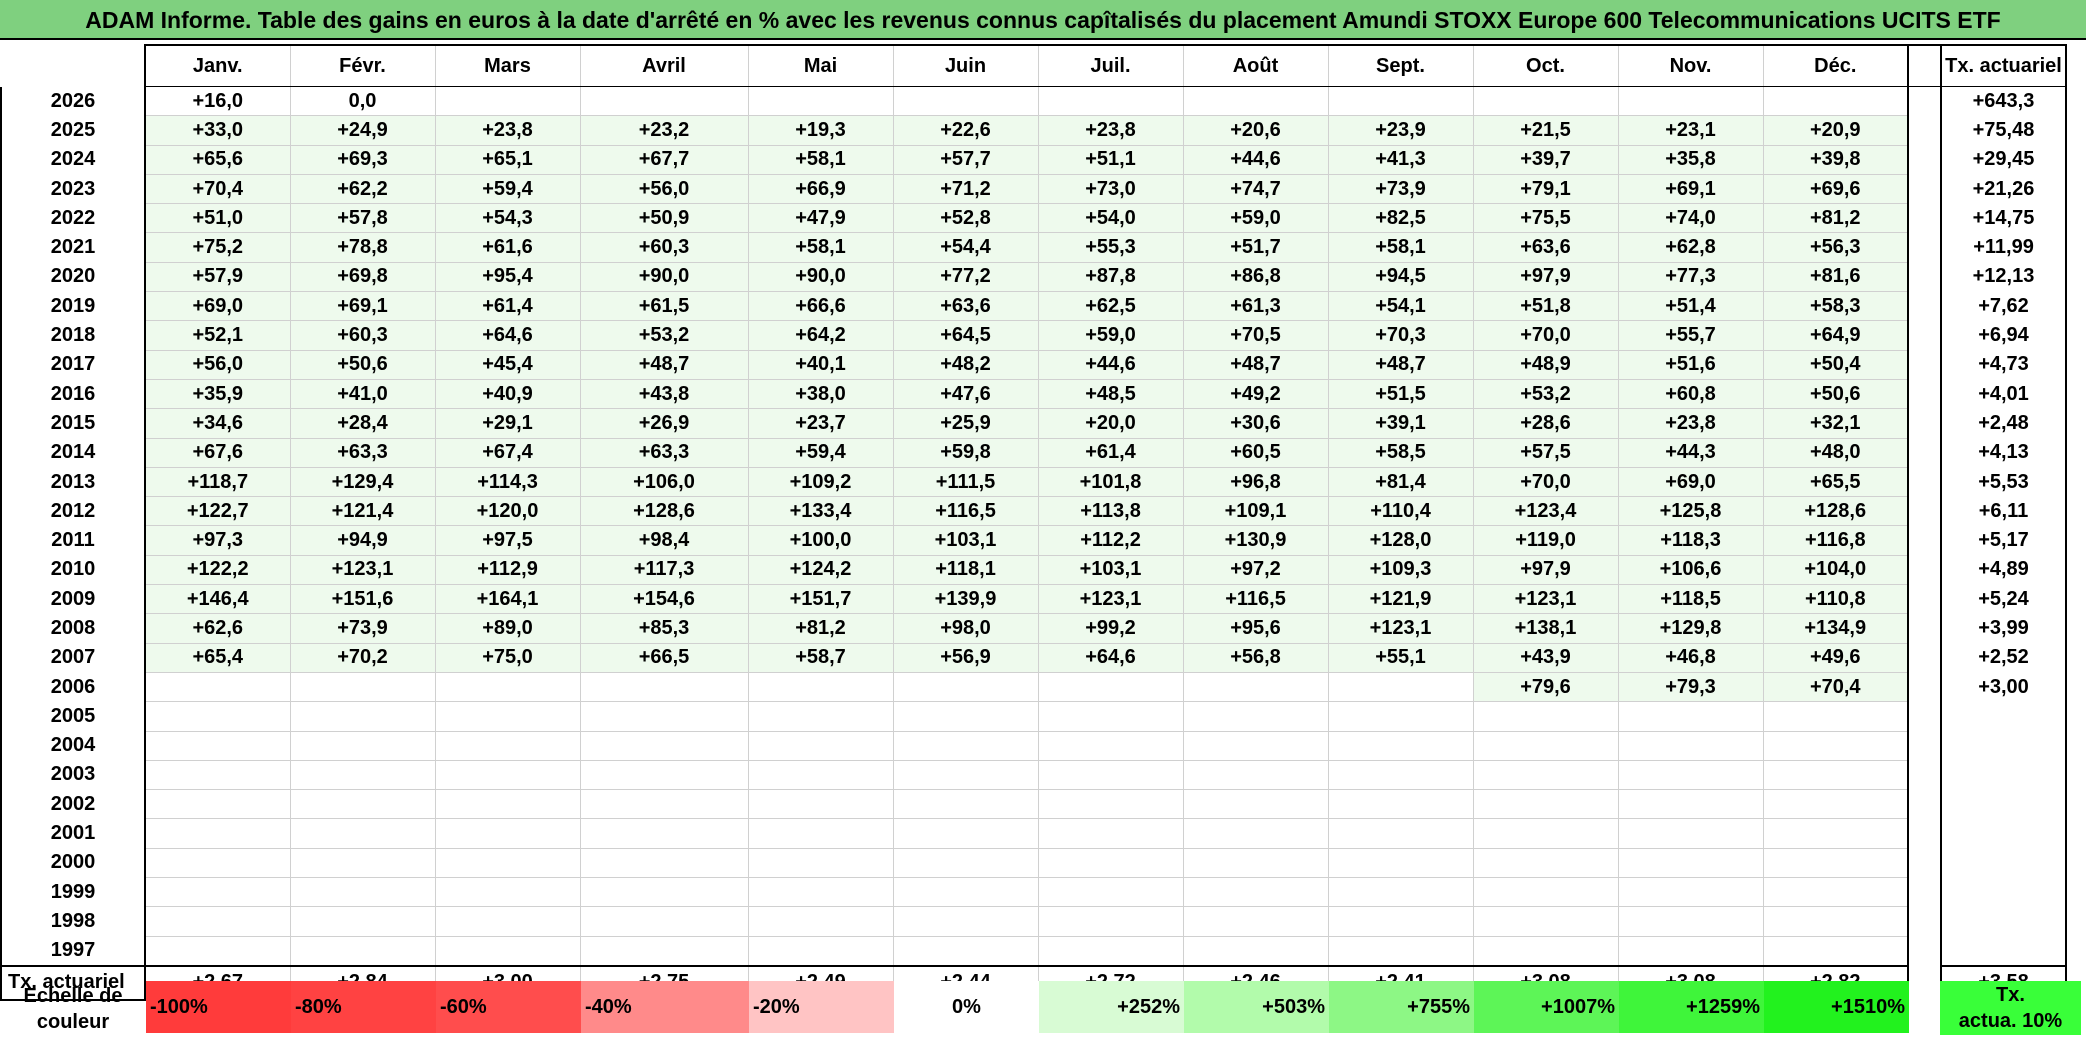 The height and width of the screenshot is (1037, 2086). What do you see at coordinates (72, 687) in the screenshot?
I see `year-label: 2006` at bounding box center [72, 687].